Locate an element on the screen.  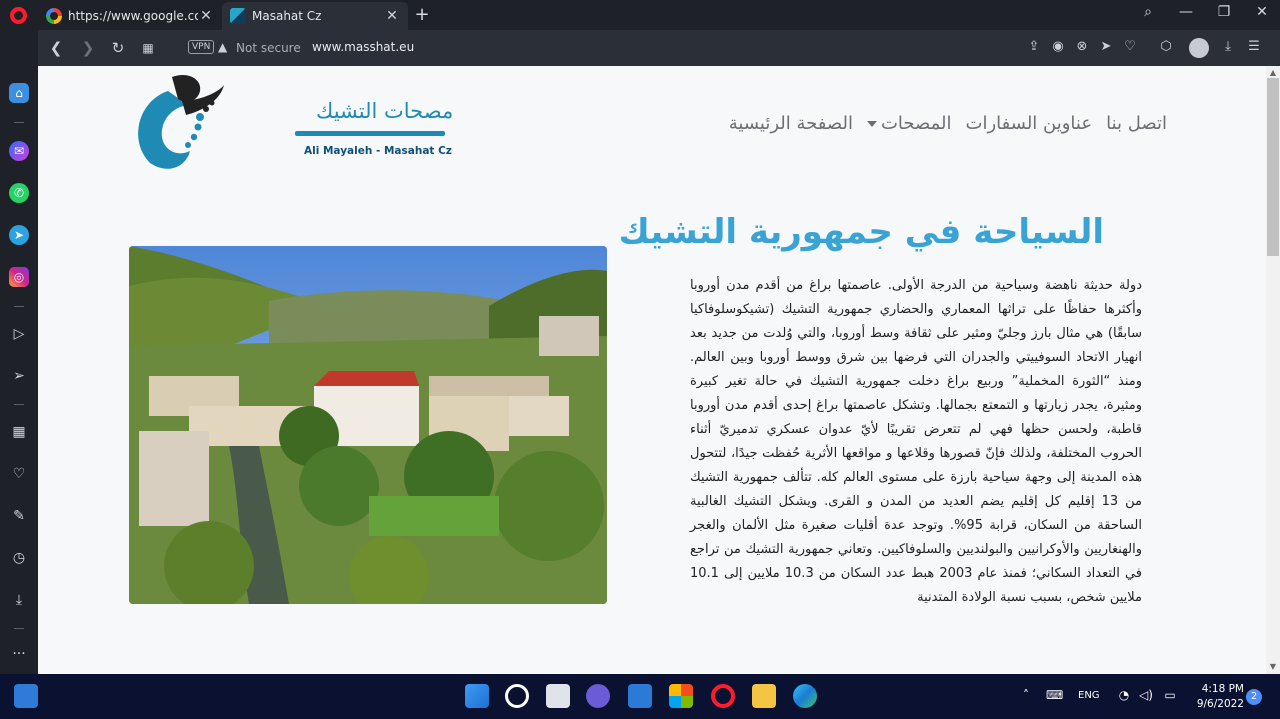
vscode-icon is located at coordinates (640, 696).